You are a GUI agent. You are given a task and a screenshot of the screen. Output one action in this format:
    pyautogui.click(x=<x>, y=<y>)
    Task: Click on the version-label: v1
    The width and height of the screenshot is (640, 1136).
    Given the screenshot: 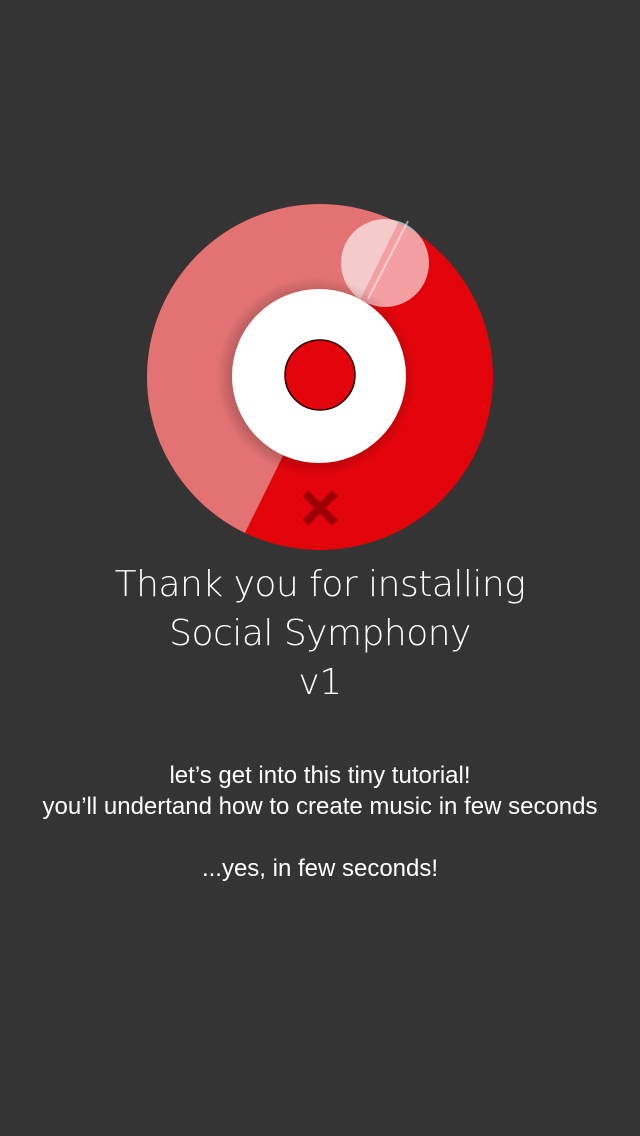 What is the action you would take?
    pyautogui.click(x=320, y=682)
    